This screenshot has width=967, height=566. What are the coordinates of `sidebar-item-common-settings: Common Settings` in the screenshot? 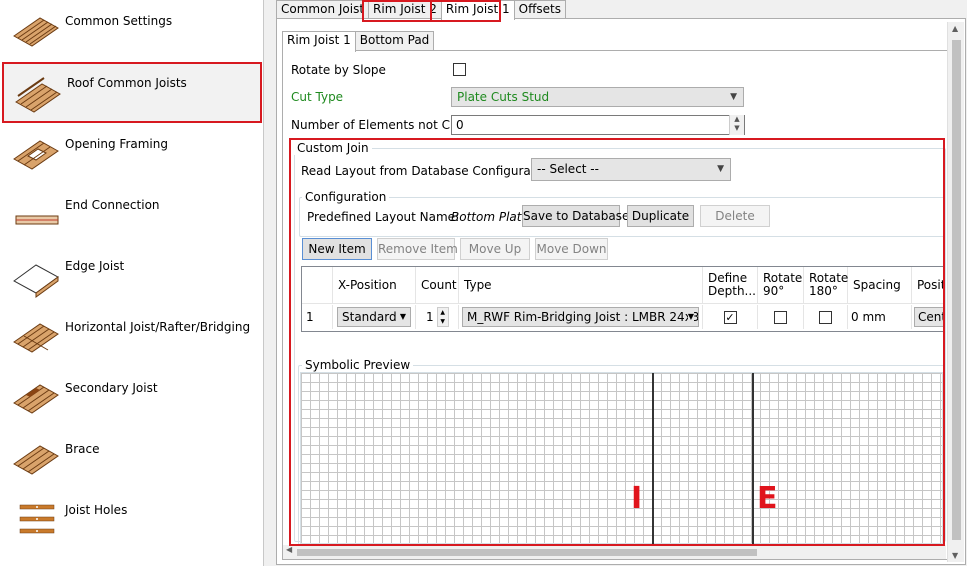 It's located at (131, 30).